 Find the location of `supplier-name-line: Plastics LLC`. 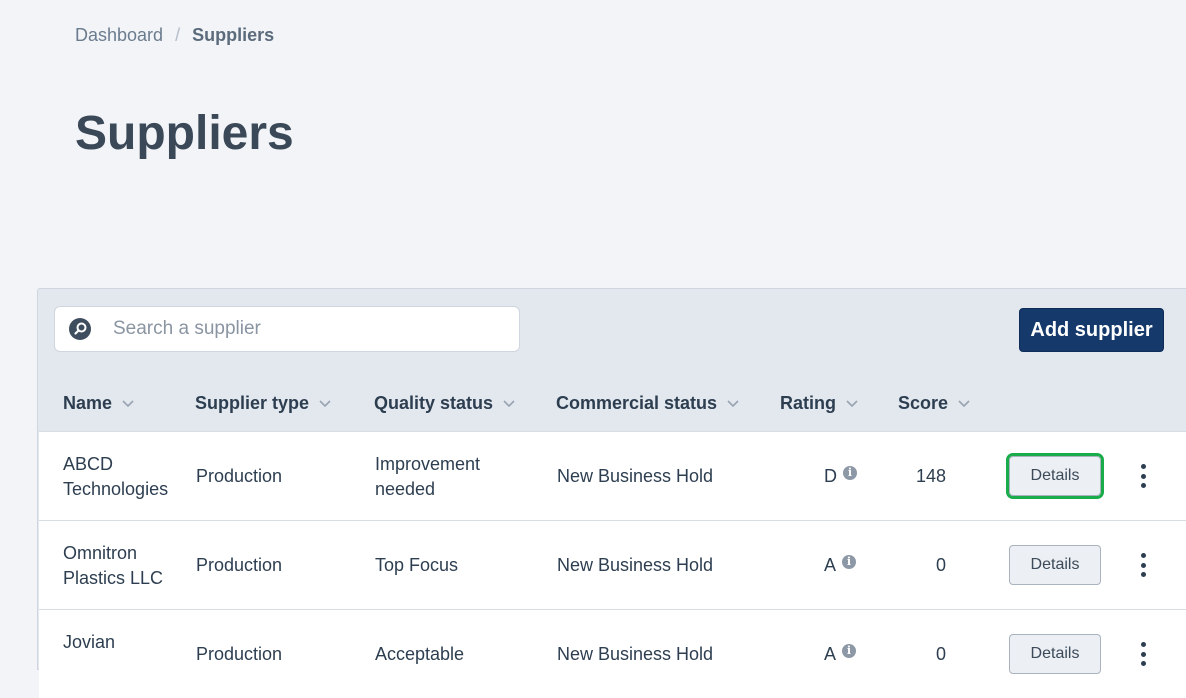

supplier-name-line: Plastics LLC is located at coordinates (113, 578).